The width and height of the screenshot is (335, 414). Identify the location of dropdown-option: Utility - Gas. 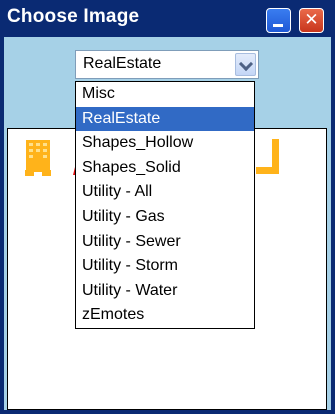
(165, 217).